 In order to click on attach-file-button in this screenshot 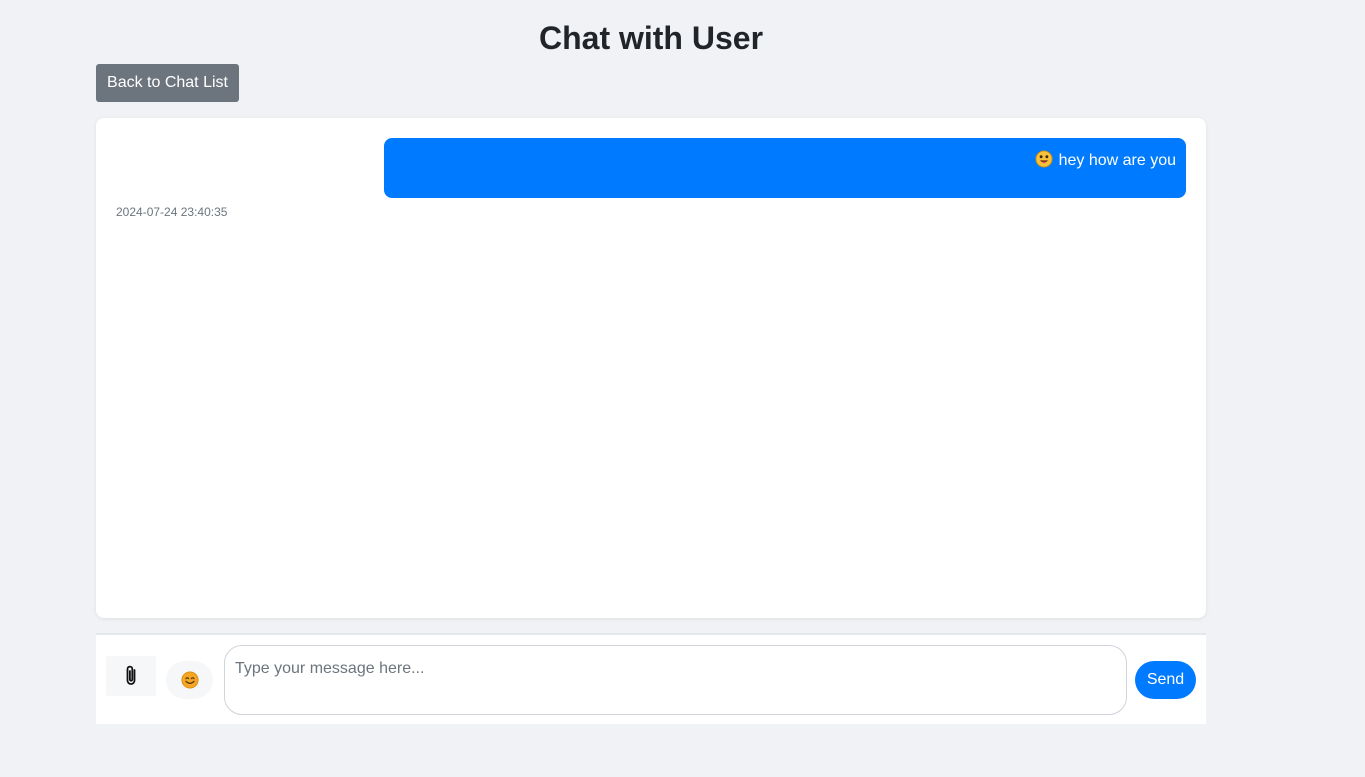, I will do `click(131, 676)`.